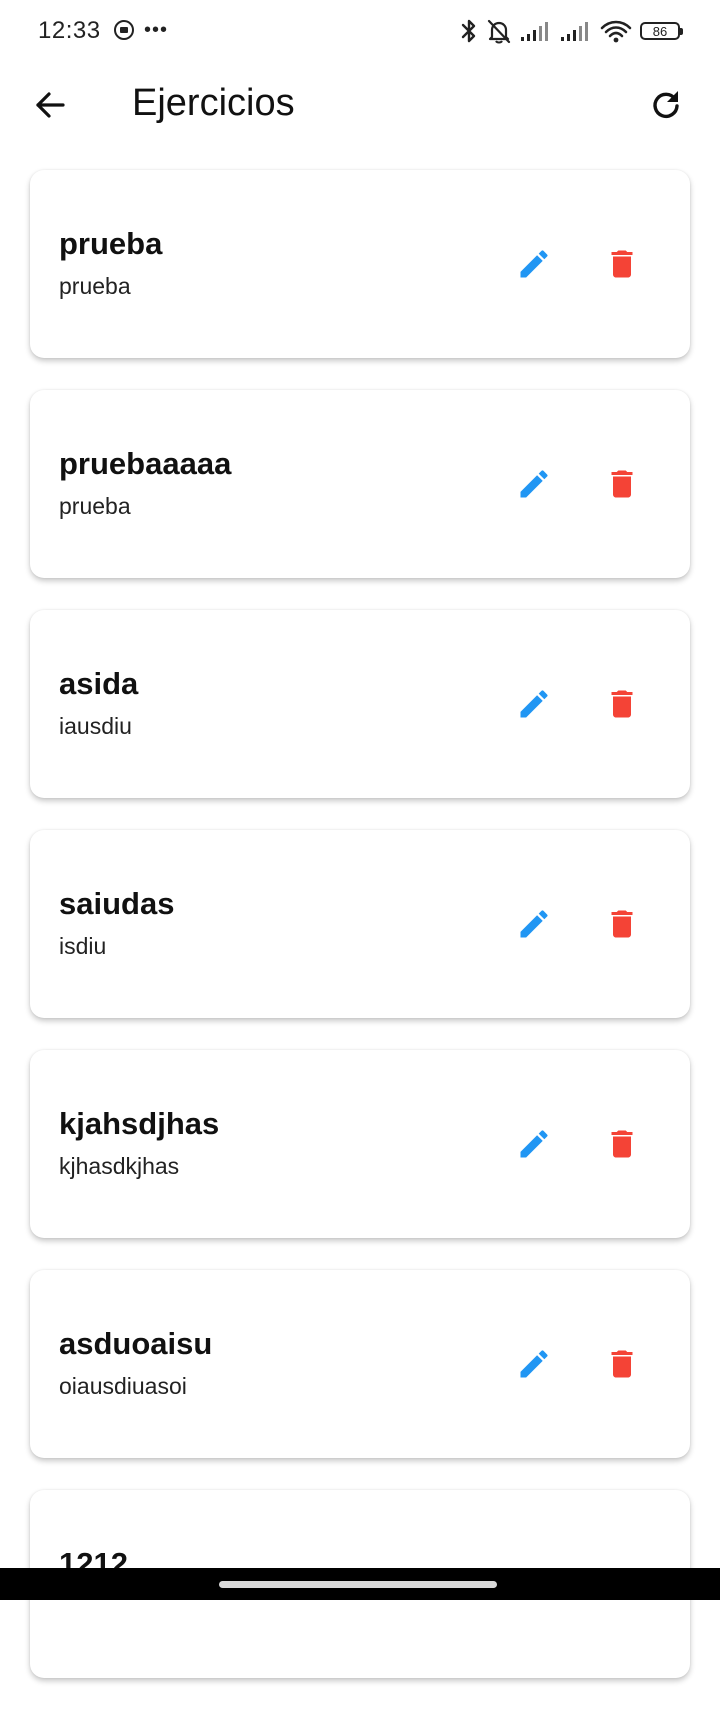  What do you see at coordinates (360, 264) in the screenshot?
I see `exercise-card: prueba prueba` at bounding box center [360, 264].